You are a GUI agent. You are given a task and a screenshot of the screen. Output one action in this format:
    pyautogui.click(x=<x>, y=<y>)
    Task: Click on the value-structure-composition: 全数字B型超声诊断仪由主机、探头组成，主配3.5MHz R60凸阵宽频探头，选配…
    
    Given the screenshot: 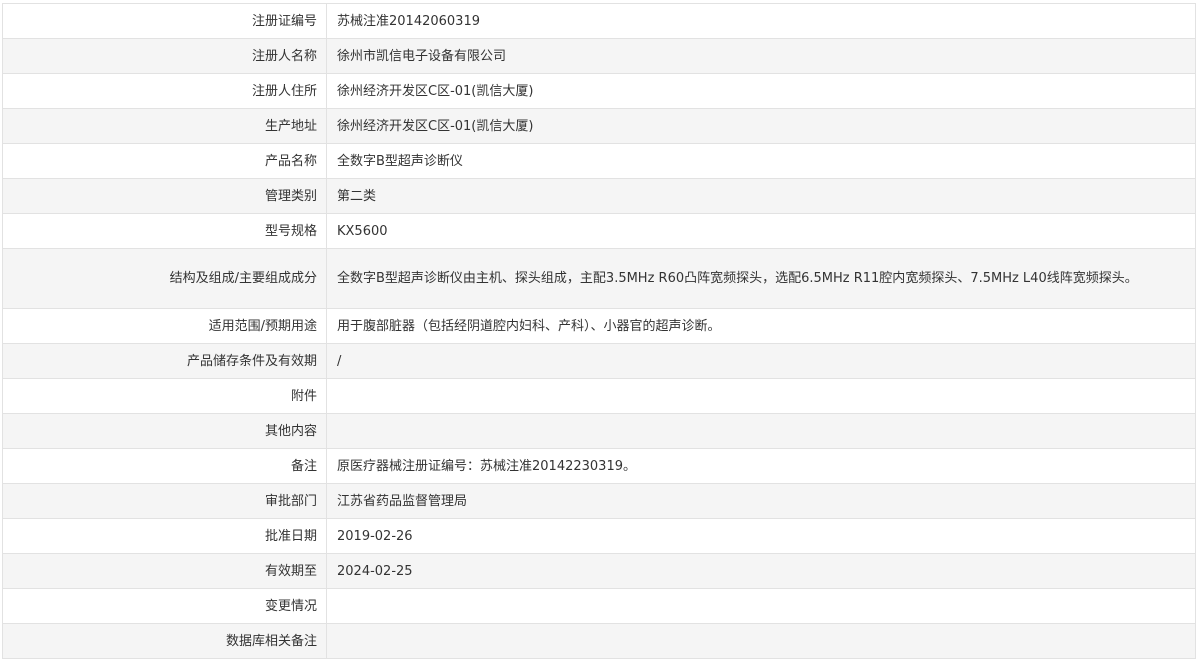 What is the action you would take?
    pyautogui.click(x=761, y=278)
    